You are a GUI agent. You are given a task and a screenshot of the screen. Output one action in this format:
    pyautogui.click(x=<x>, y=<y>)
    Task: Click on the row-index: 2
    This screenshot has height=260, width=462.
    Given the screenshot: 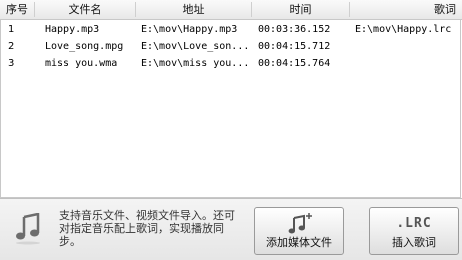 What is the action you would take?
    pyautogui.click(x=11, y=46)
    